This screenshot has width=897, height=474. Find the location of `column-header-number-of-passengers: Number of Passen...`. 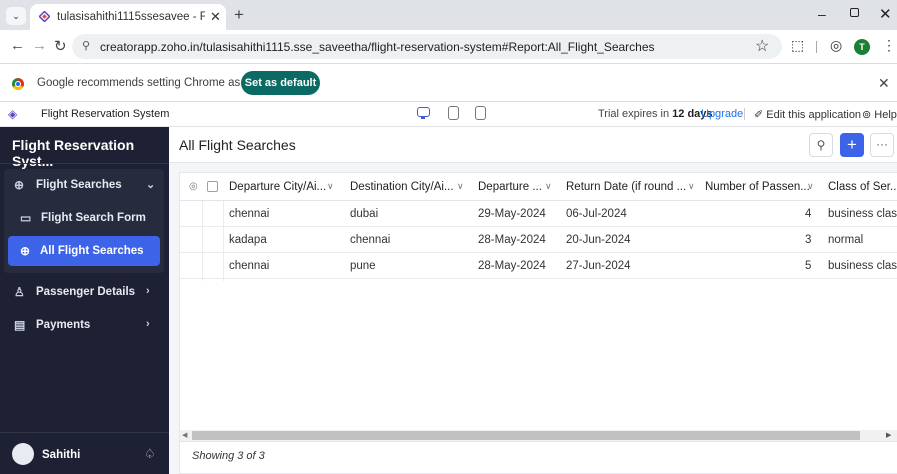

column-header-number-of-passengers: Number of Passen... is located at coordinates (757, 187).